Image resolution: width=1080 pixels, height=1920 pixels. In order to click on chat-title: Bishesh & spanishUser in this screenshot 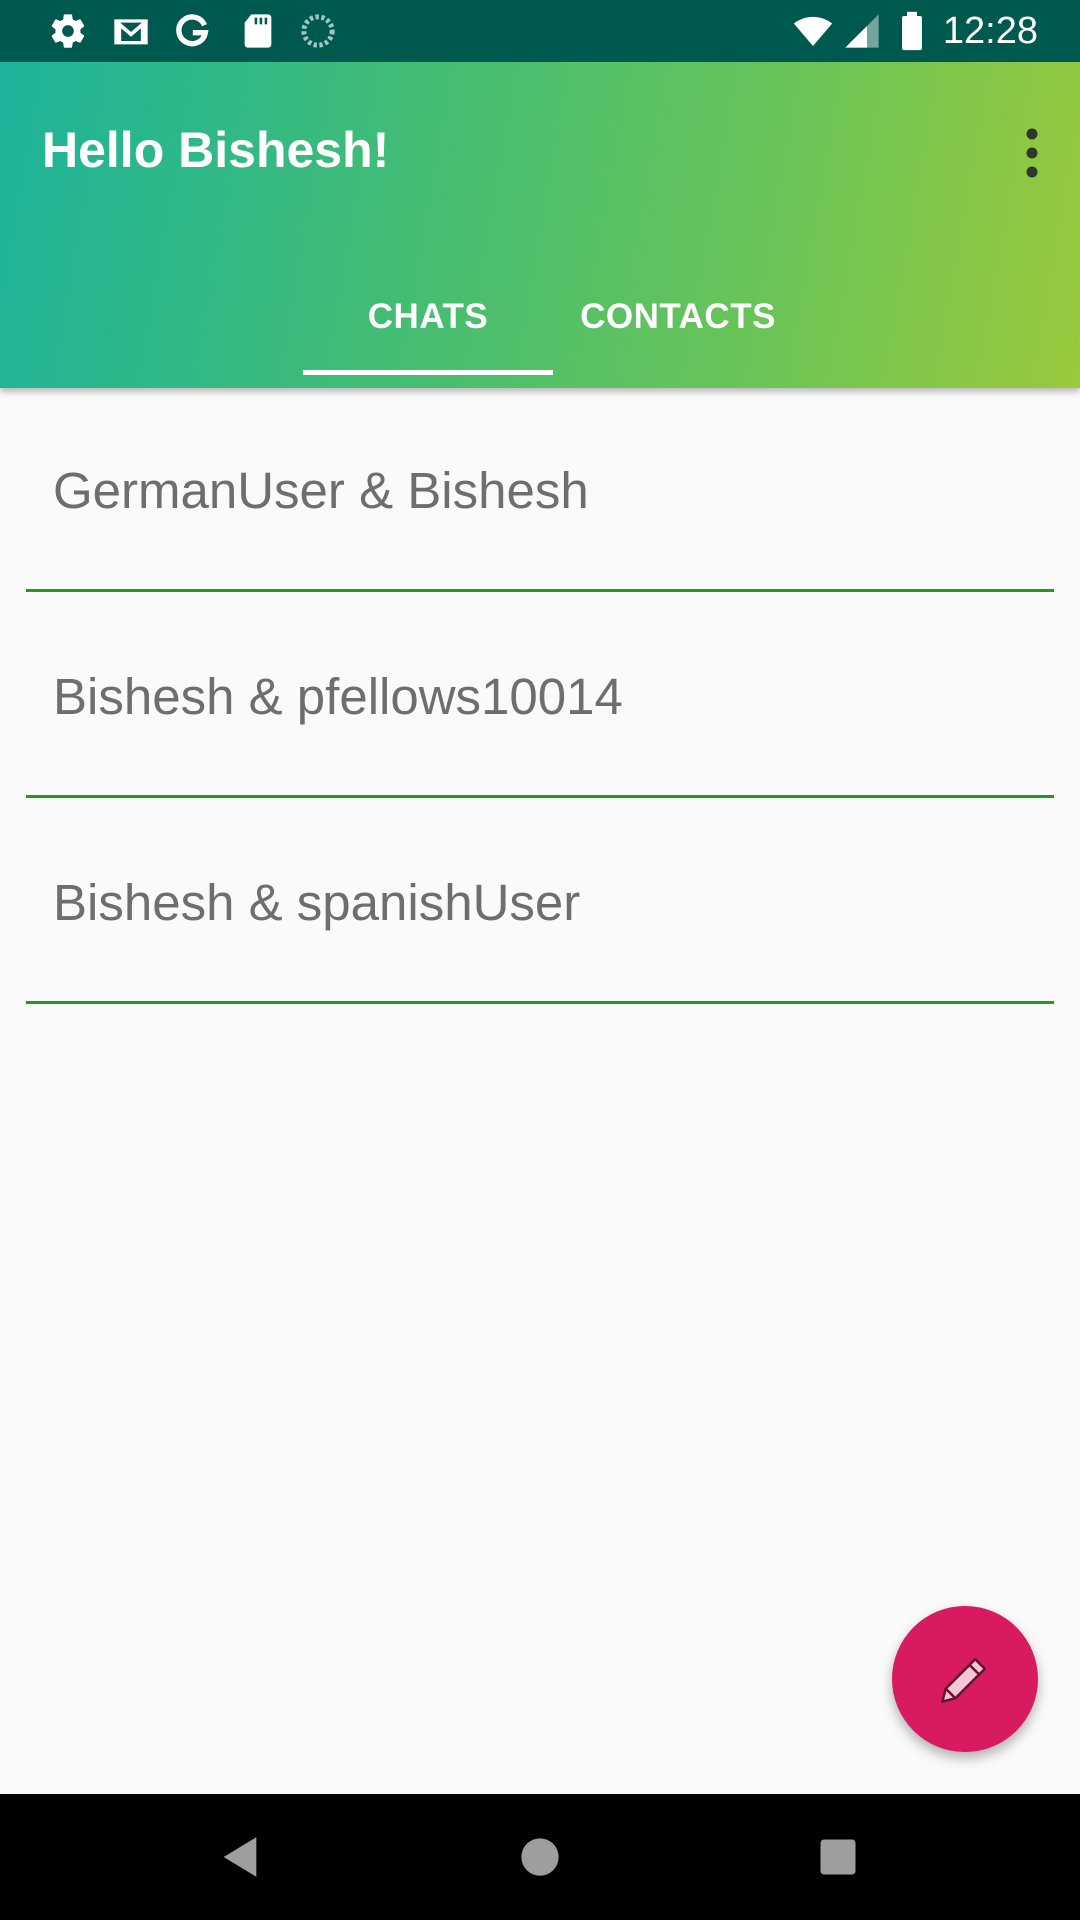, I will do `click(317, 902)`.